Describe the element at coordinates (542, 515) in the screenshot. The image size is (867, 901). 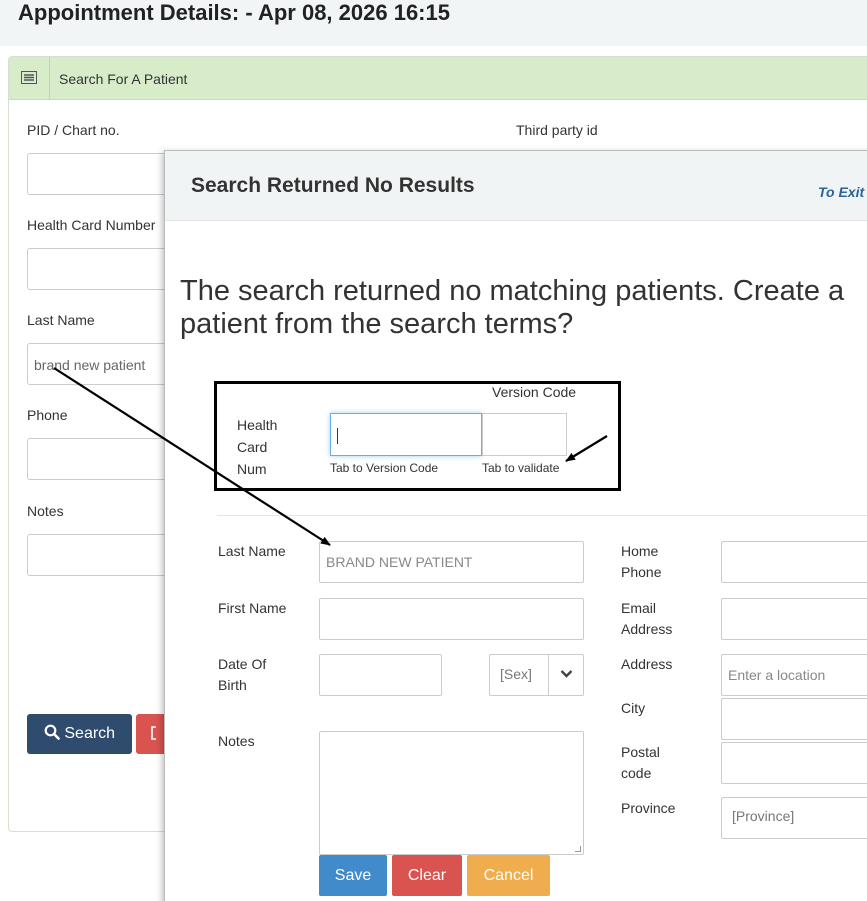
I see `form-divider` at that location.